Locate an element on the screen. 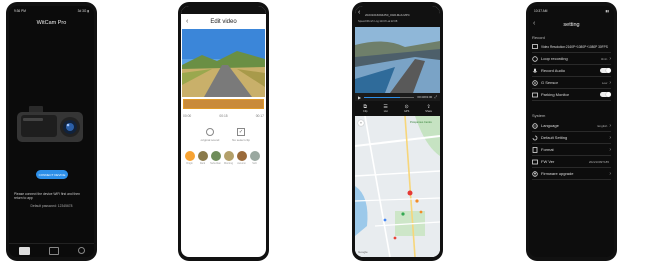  dashcam-image is located at coordinates (50, 124).